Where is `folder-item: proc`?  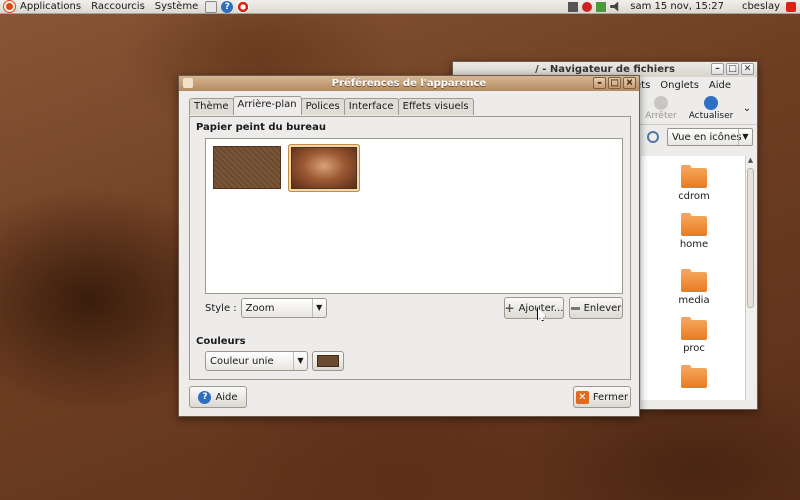
folder-item: proc is located at coordinates (694, 335).